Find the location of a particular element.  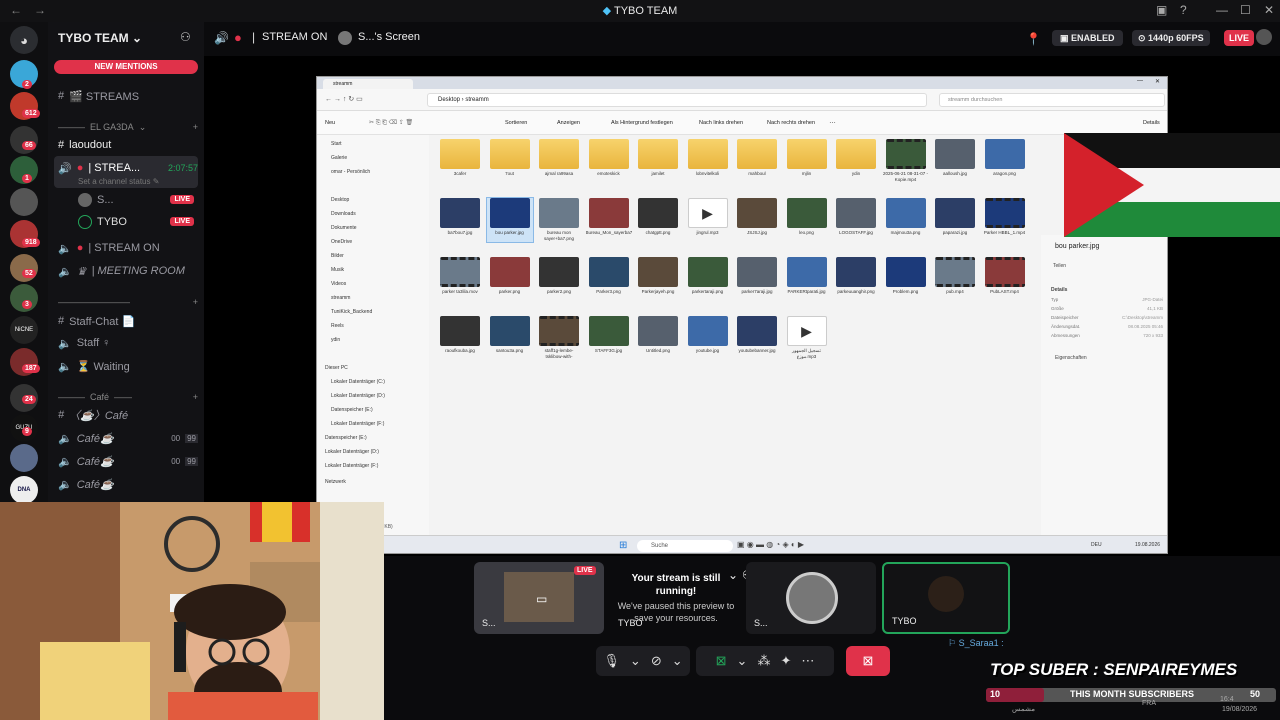

share-screen-icon: ⊠ is located at coordinates (721, 661).